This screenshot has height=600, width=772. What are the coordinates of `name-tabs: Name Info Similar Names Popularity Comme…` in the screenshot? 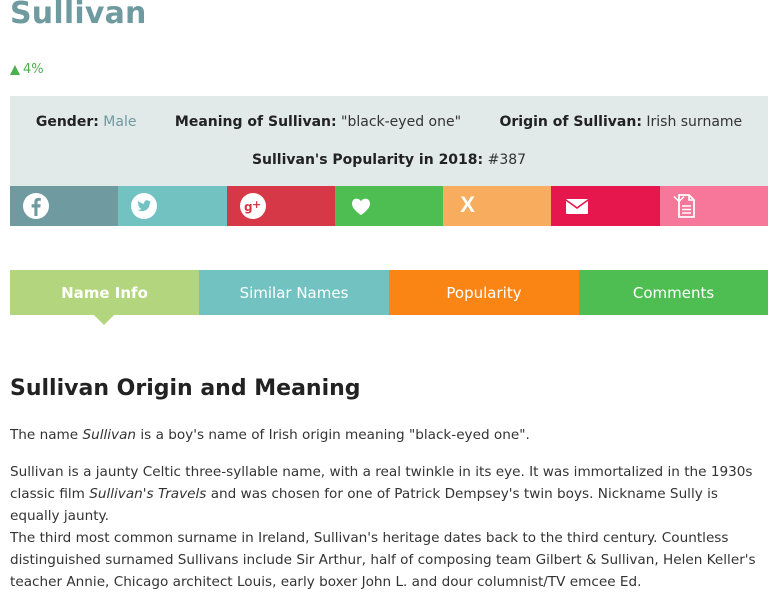 It's located at (389, 297).